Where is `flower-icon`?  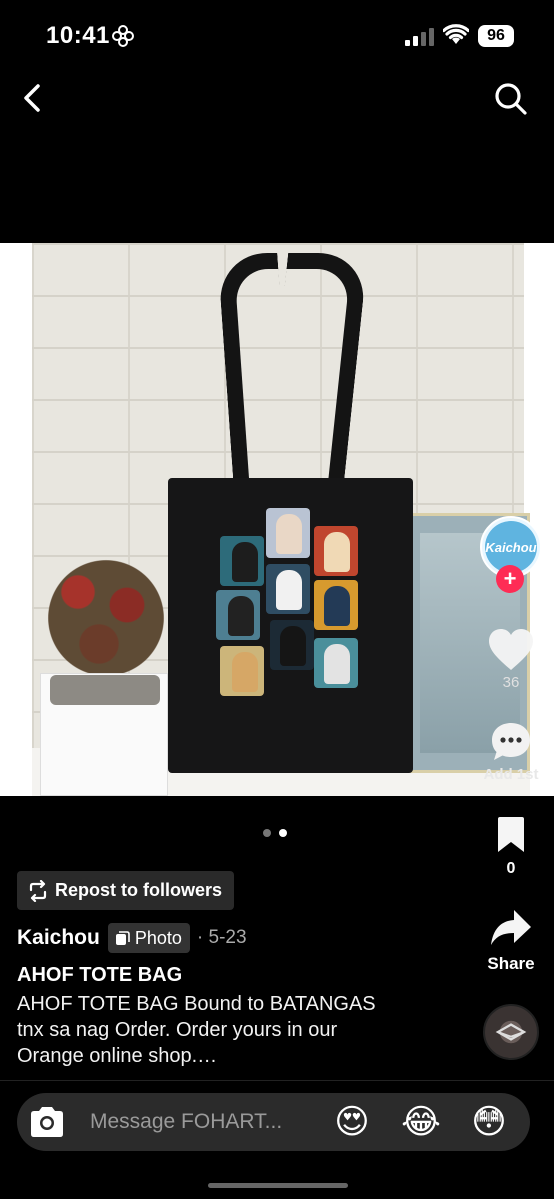 flower-icon is located at coordinates (123, 36).